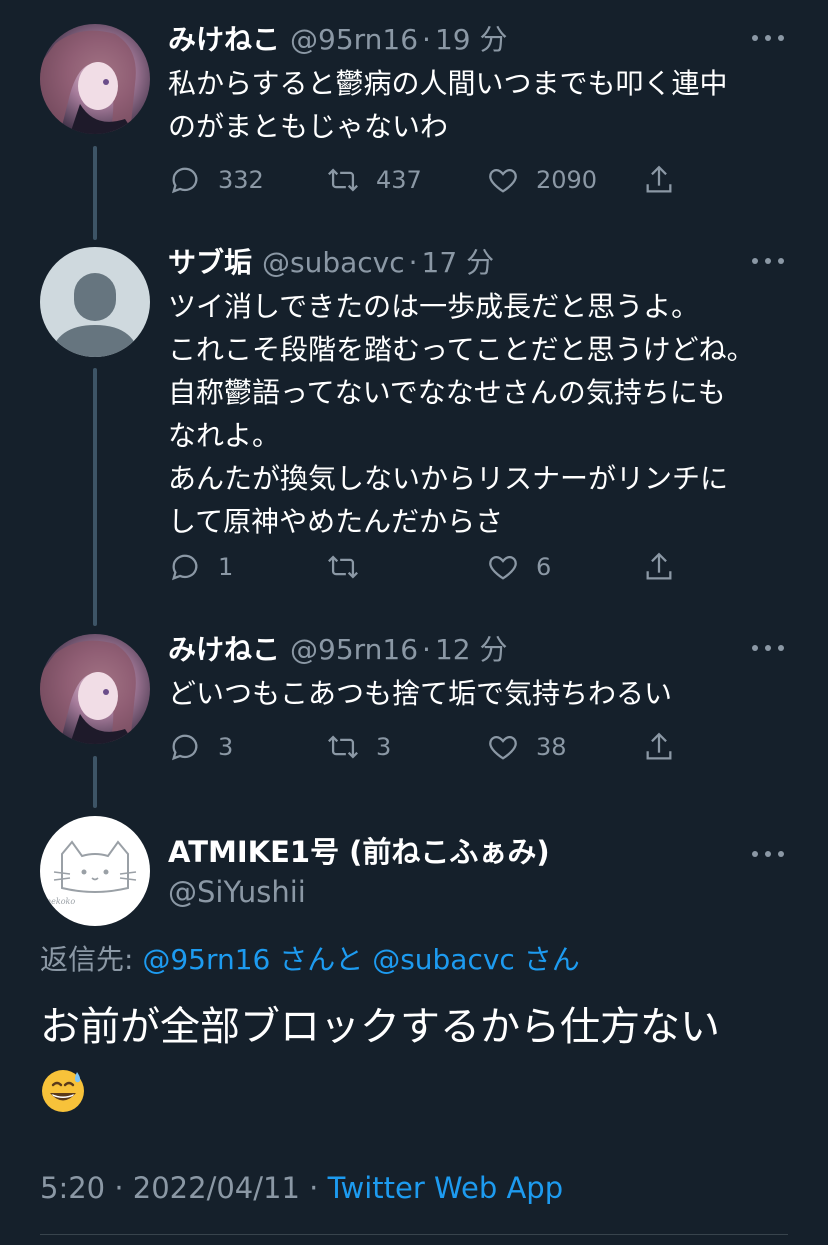 The width and height of the screenshot is (828, 1245). What do you see at coordinates (237, 892) in the screenshot?
I see `user-handle: @SiYushii` at bounding box center [237, 892].